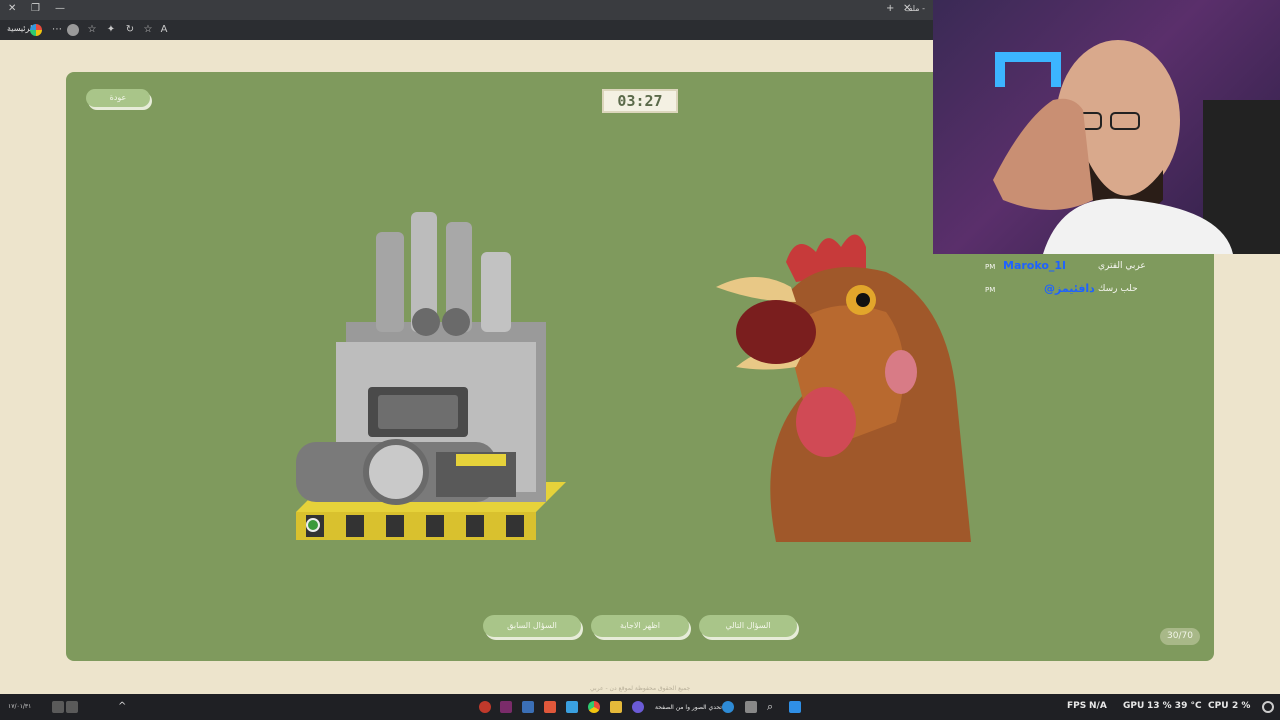 The image size is (1280, 720). I want to click on gear-icon, so click(1268, 707).